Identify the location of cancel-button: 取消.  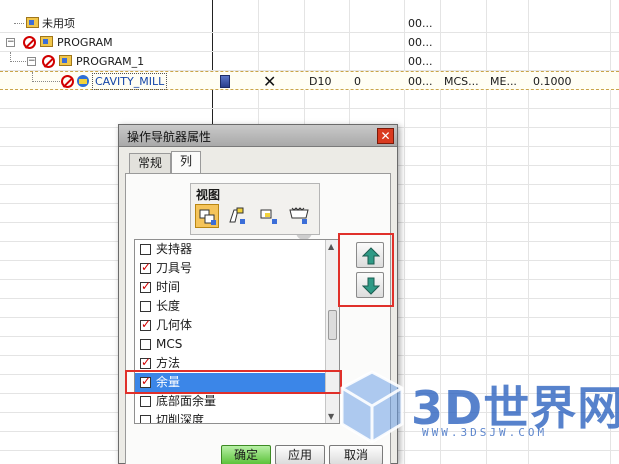
(356, 454).